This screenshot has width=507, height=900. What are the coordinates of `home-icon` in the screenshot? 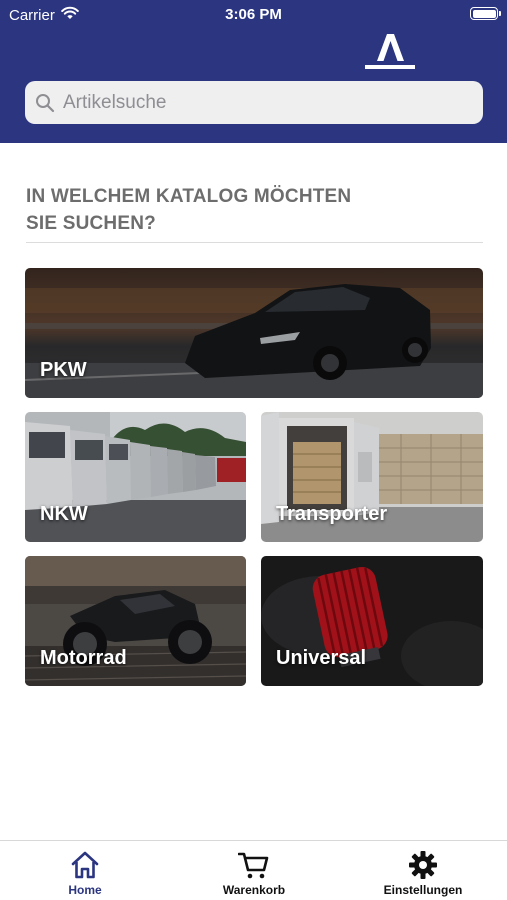 It's located at (85, 865).